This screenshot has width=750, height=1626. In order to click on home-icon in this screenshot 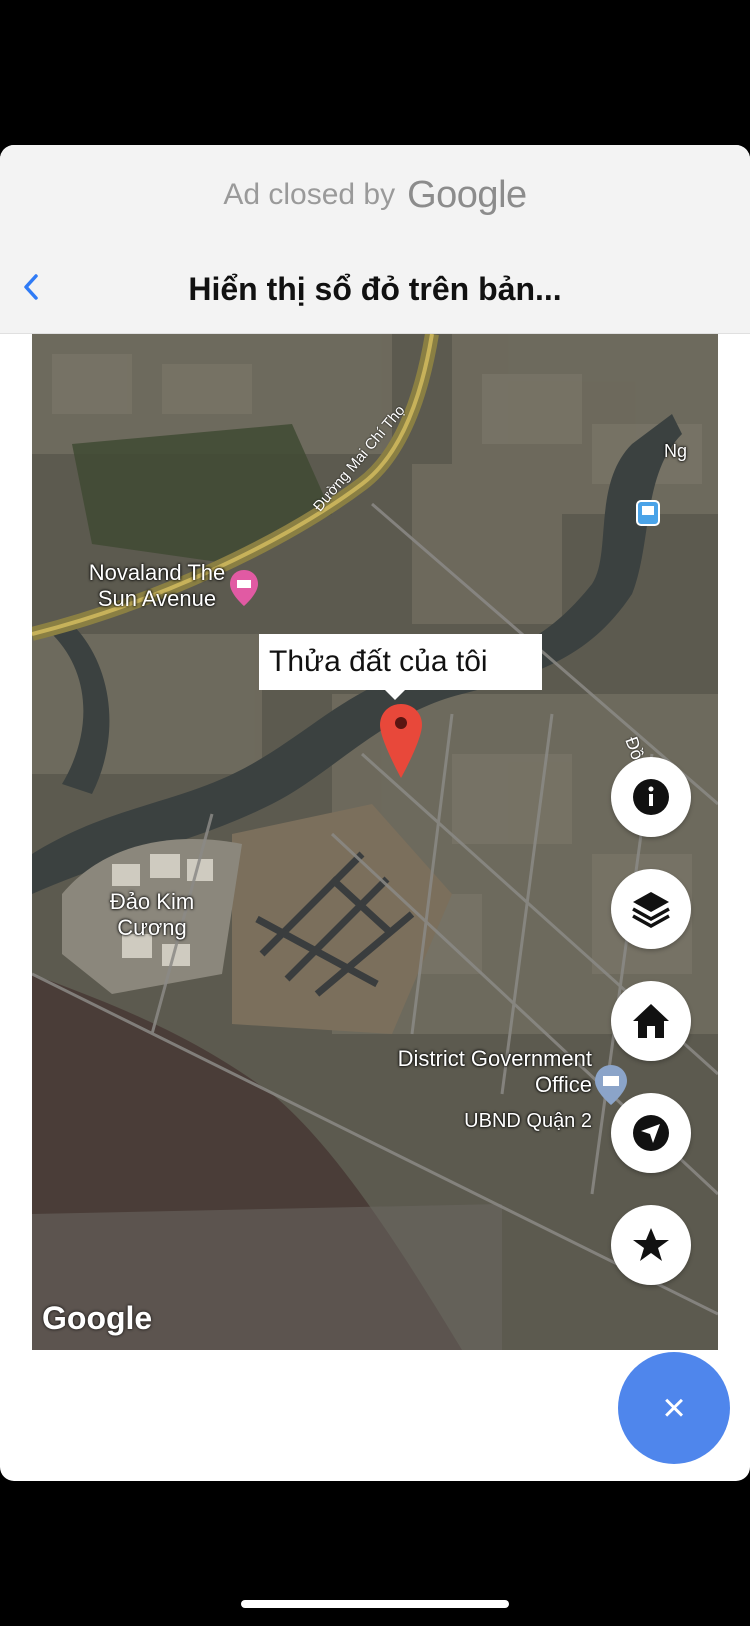, I will do `click(651, 1021)`.